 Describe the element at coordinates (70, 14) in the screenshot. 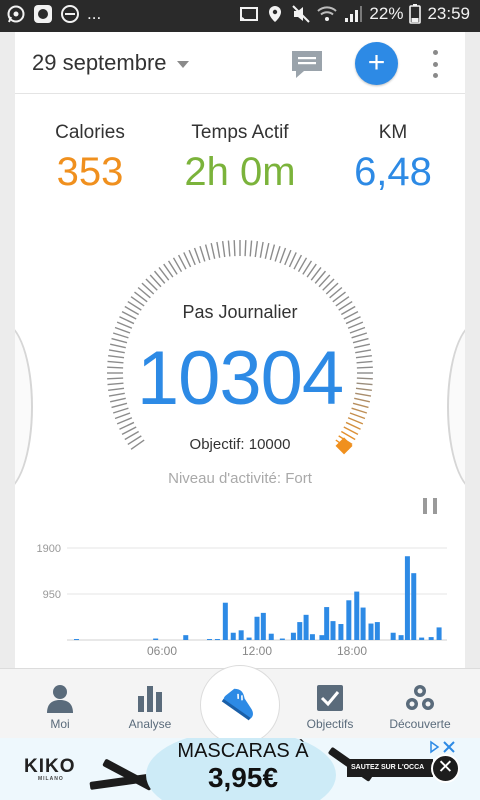

I see `do-not-disturb-icon` at that location.